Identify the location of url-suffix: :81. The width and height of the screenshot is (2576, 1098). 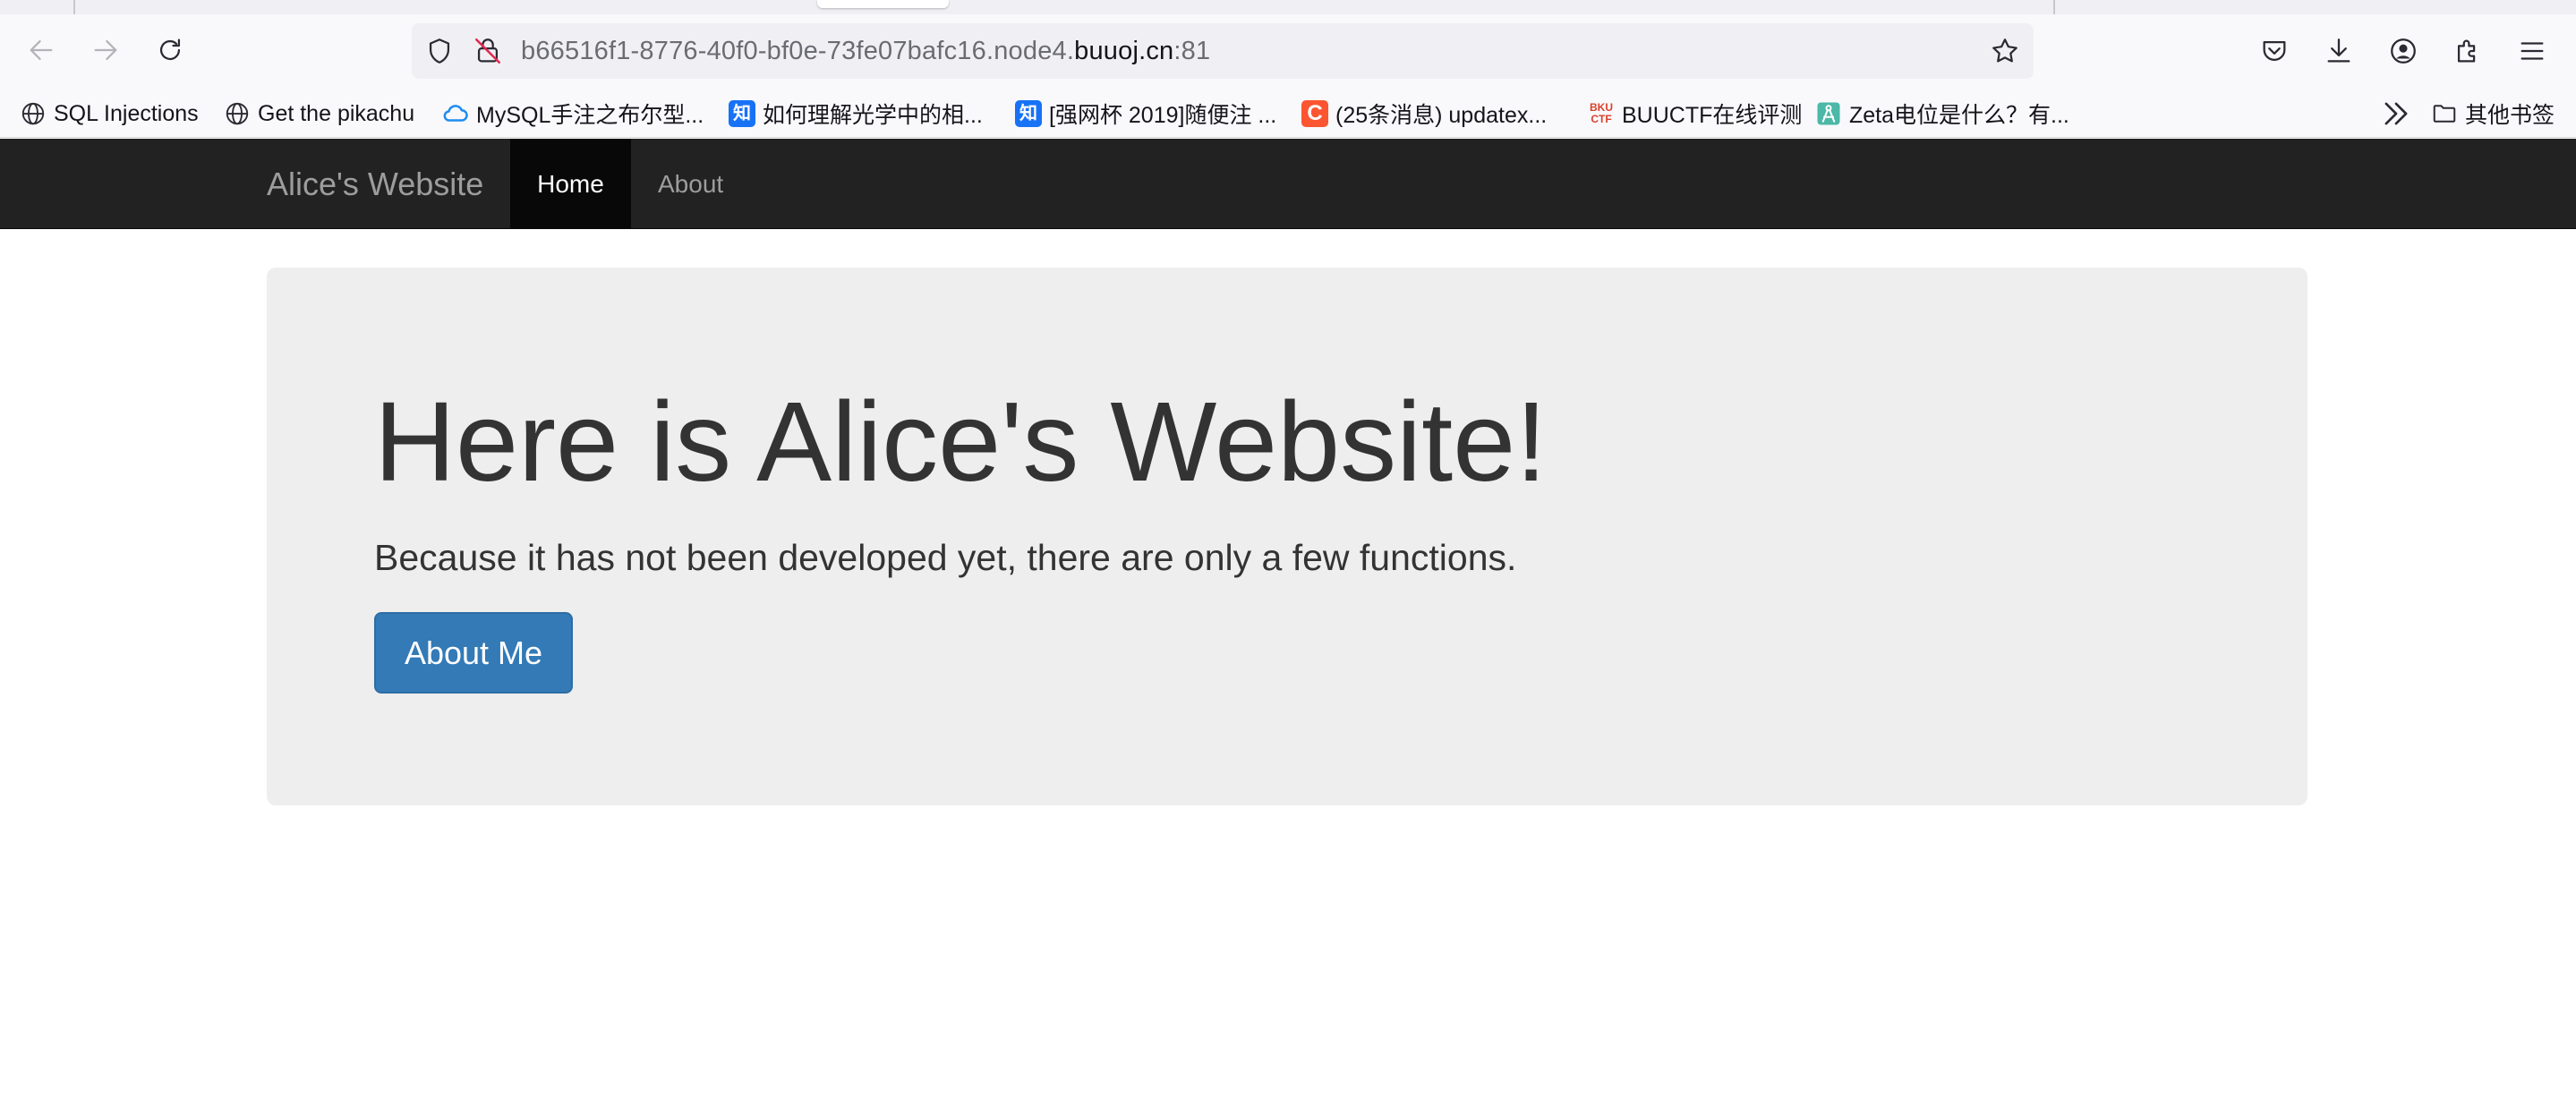
(1192, 51).